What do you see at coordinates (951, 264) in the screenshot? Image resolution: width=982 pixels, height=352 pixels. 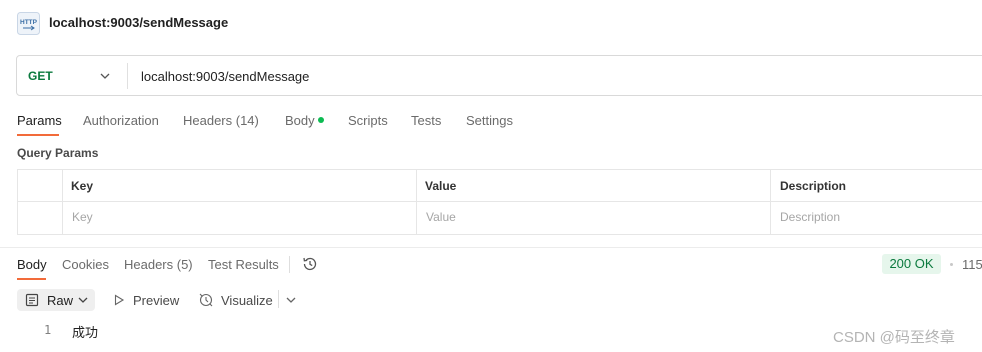 I see `status-separator-dot` at bounding box center [951, 264].